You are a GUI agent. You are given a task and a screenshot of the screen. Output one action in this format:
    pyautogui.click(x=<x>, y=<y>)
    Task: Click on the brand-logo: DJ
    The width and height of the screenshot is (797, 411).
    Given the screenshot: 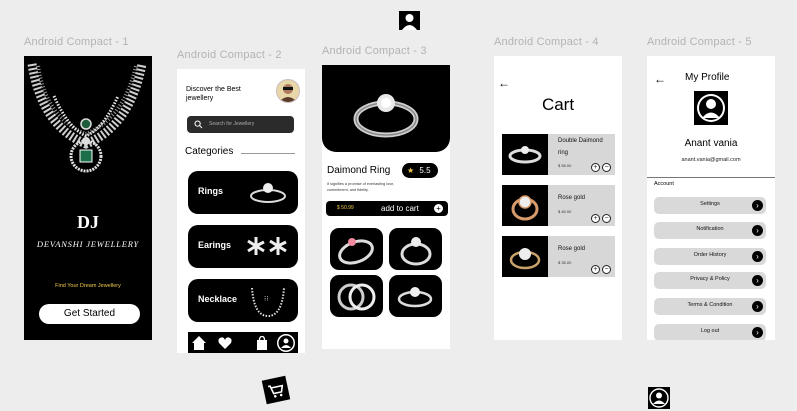 What is the action you would take?
    pyautogui.click(x=88, y=222)
    